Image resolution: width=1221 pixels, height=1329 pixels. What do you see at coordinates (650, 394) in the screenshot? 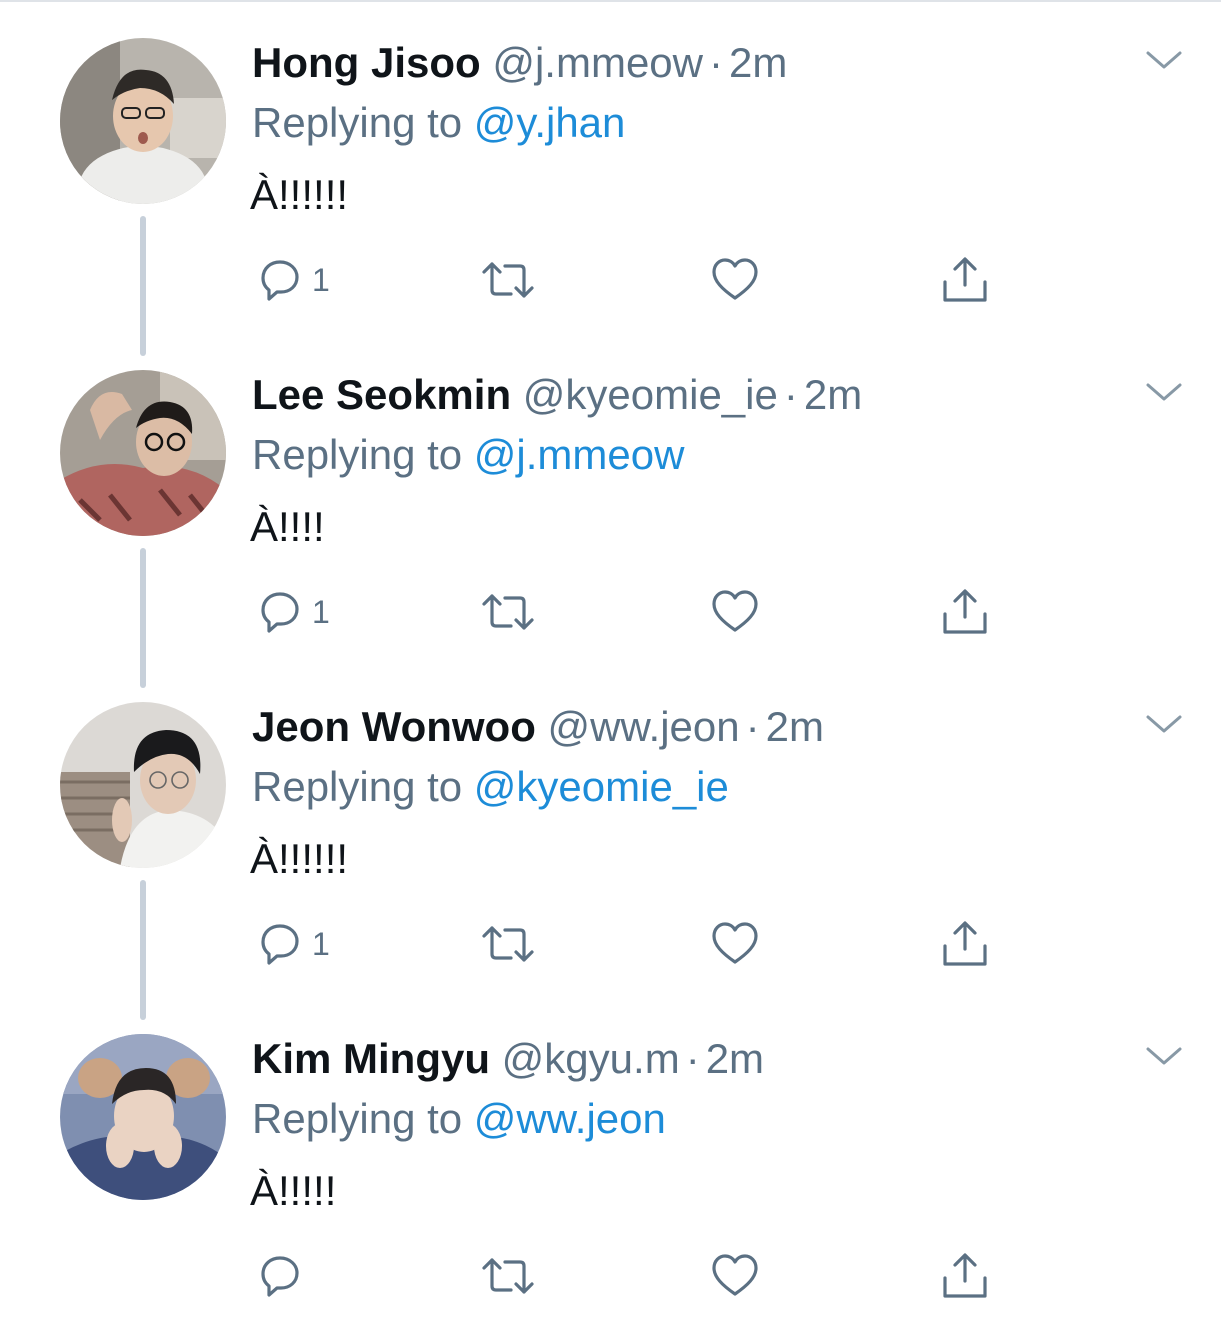
I see `user-handle: @kyeomie_ie` at bounding box center [650, 394].